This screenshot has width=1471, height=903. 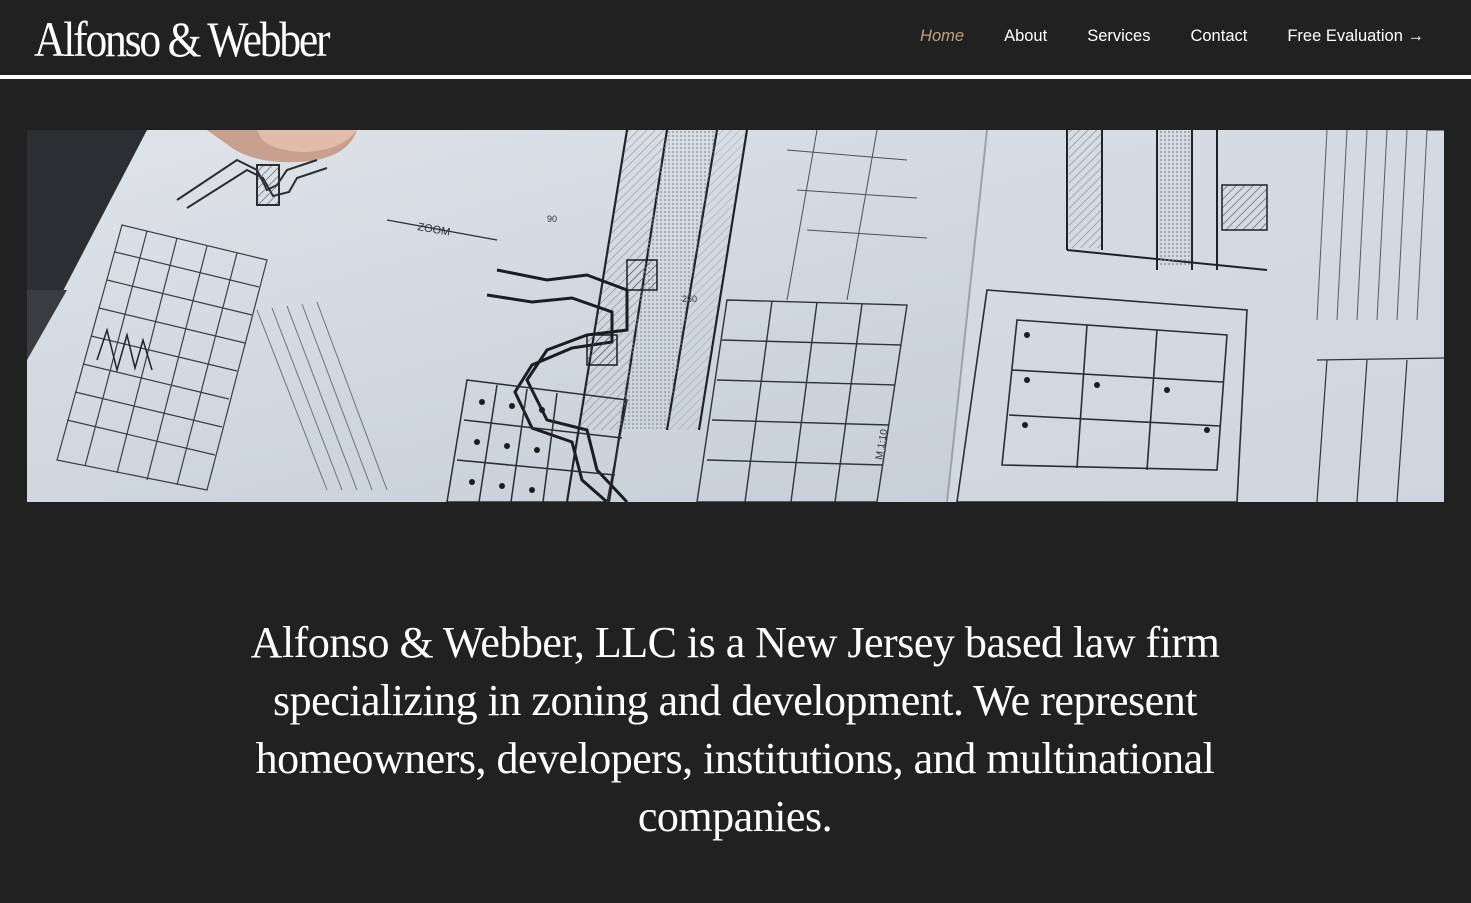 What do you see at coordinates (735, 77) in the screenshot?
I see `header-divider` at bounding box center [735, 77].